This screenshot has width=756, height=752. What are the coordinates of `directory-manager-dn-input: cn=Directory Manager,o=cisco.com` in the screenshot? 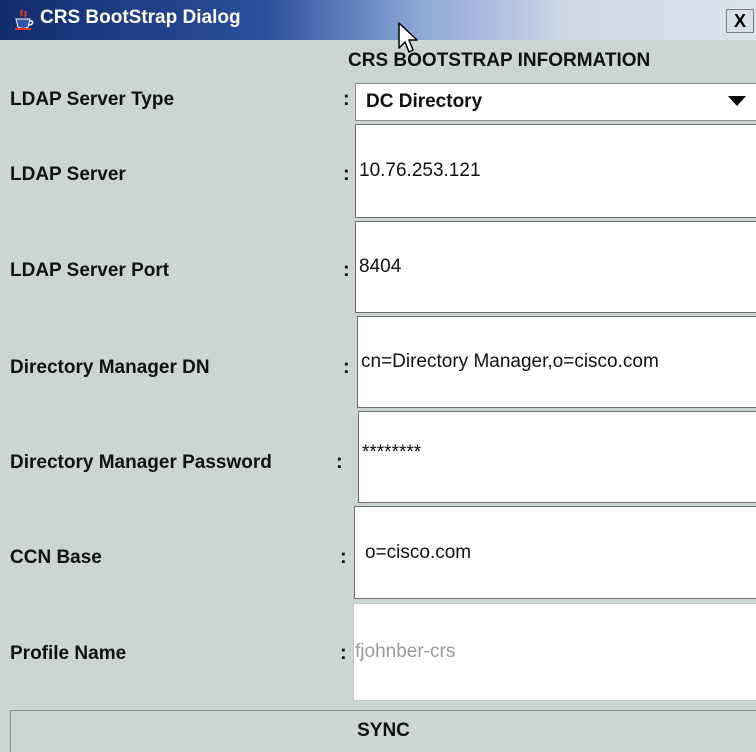 It's located at (556, 362).